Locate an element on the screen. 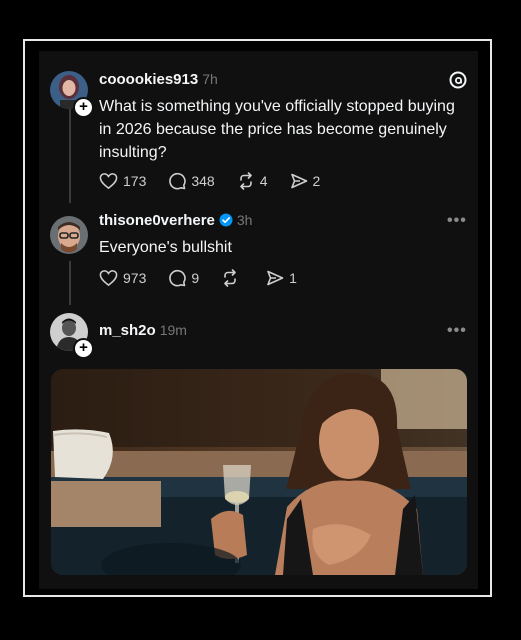 Image resolution: width=521 pixels, height=640 pixels. reply-button: 348 is located at coordinates (191, 181).